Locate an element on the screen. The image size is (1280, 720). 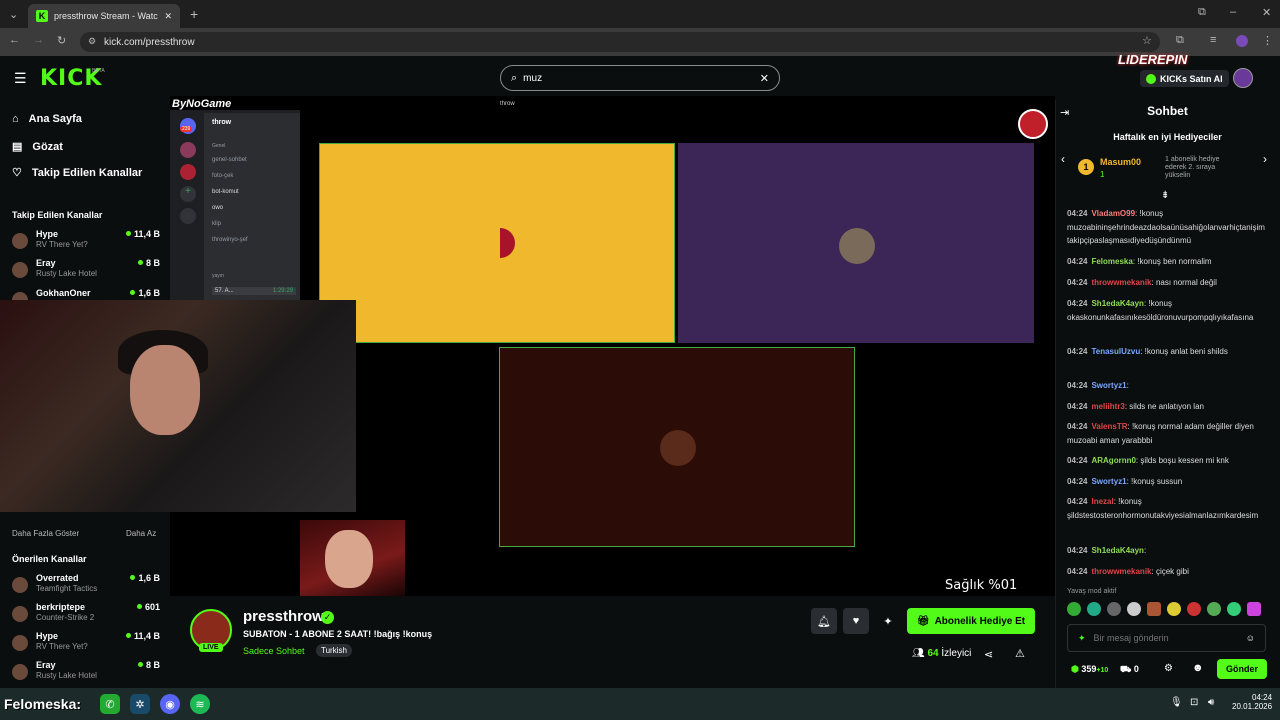
whatsapp-taskbar-icon: ✆ is located at coordinates (110, 704).